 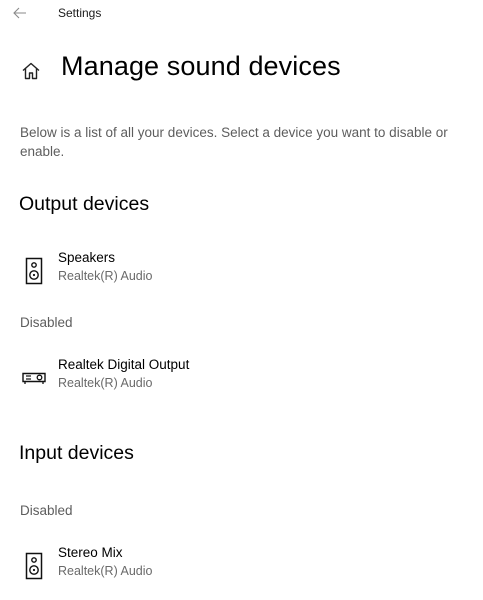 What do you see at coordinates (90, 552) in the screenshot?
I see `device-name: Stereo Mix` at bounding box center [90, 552].